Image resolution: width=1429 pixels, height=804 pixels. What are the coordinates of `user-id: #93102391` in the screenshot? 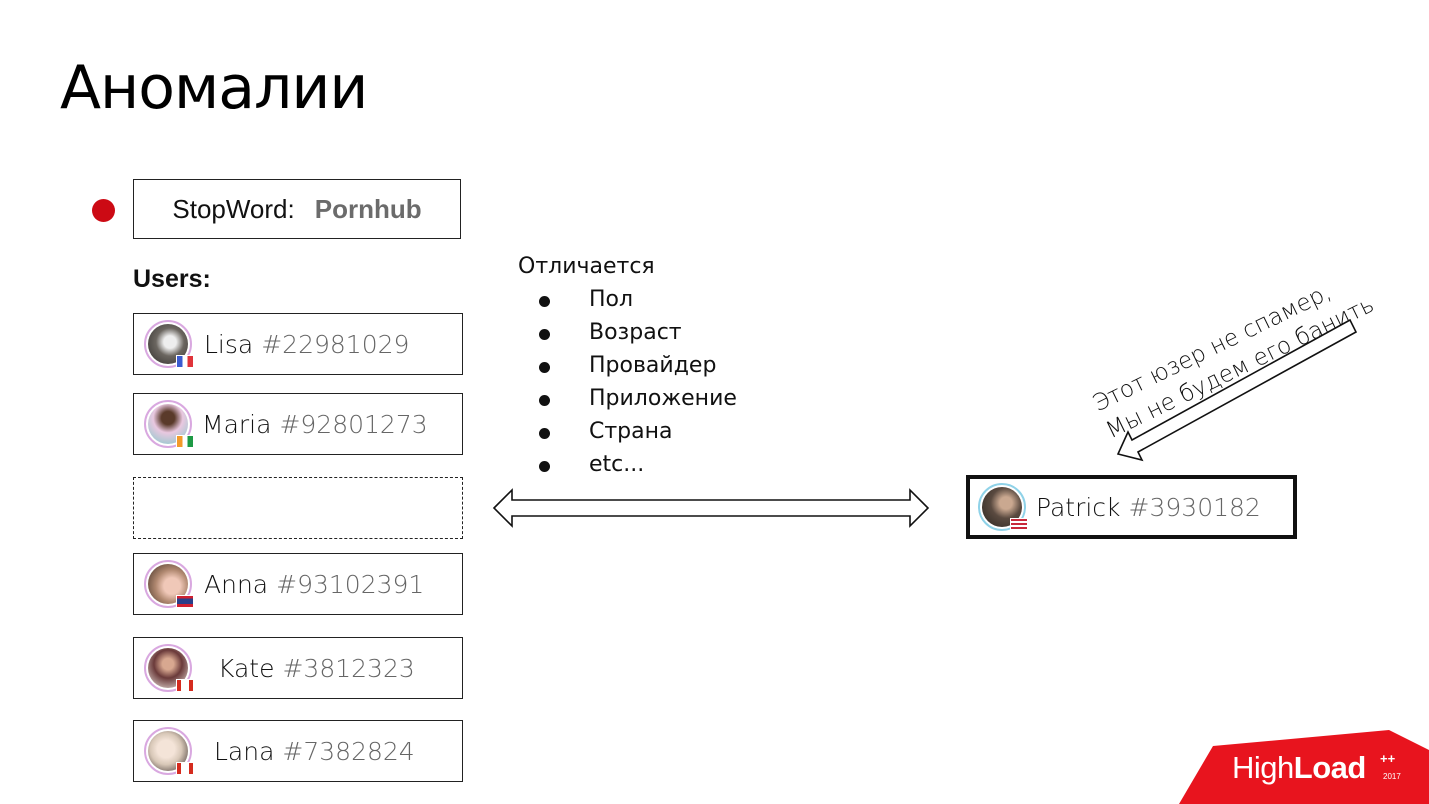 It's located at (350, 584).